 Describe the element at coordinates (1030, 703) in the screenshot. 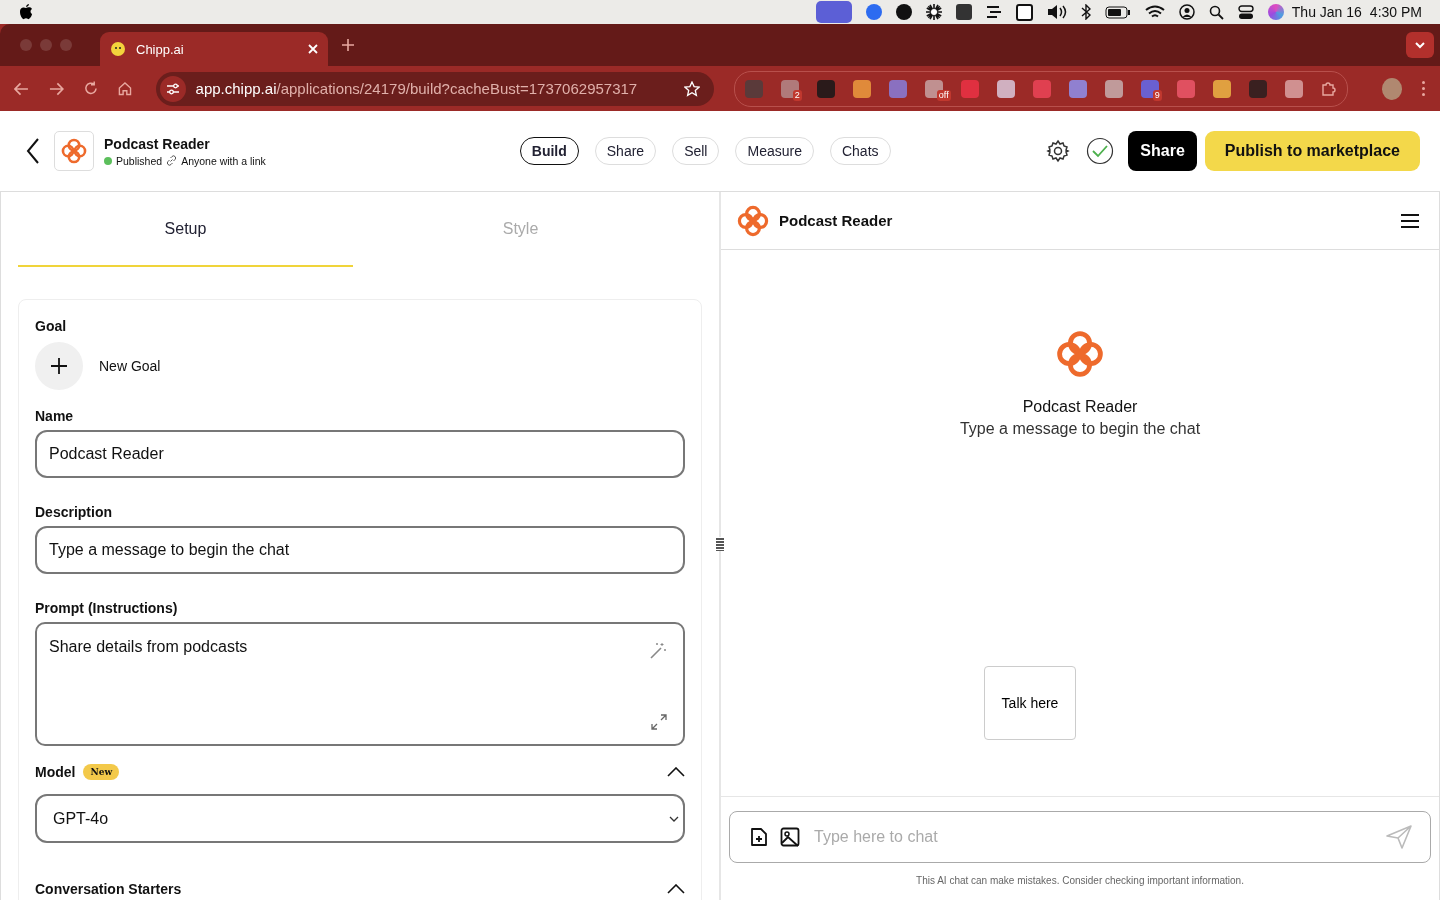

I see `suggestion-chip: Talk here` at that location.